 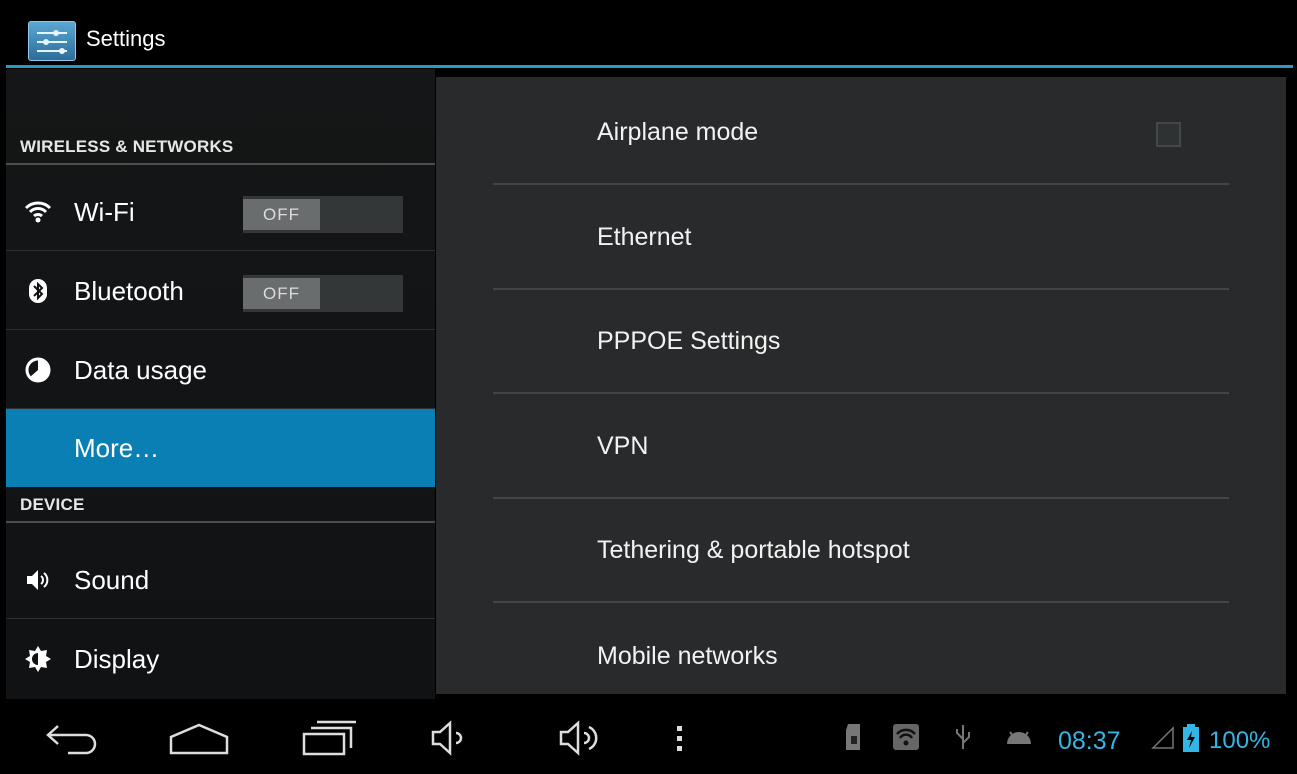 I want to click on volume-down-icon, so click(x=450, y=738).